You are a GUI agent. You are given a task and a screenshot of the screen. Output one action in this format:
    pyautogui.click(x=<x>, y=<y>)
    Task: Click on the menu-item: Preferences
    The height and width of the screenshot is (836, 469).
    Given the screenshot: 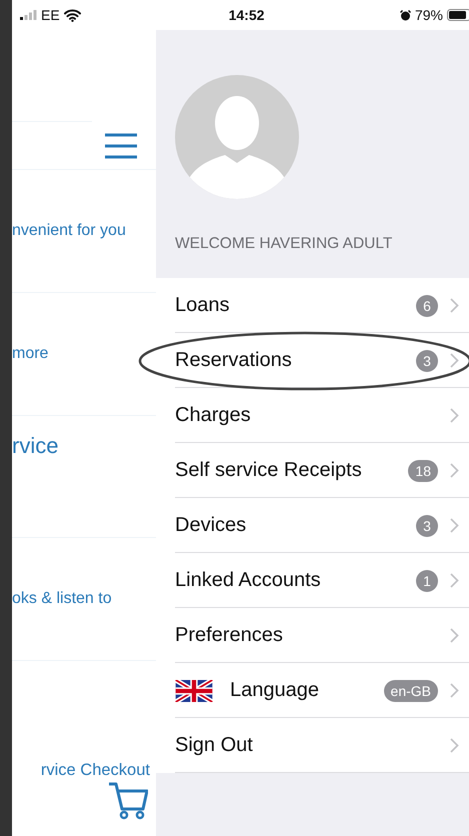 What is the action you would take?
    pyautogui.click(x=312, y=635)
    